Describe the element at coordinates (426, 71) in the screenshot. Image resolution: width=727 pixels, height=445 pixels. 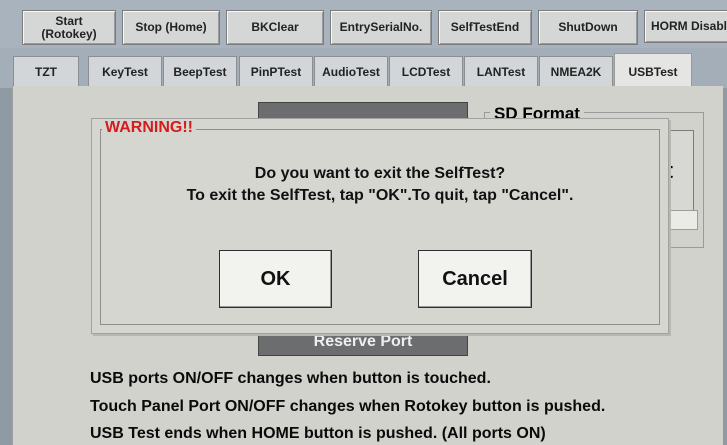
I see `tab-lcdtest: LCDTest` at that location.